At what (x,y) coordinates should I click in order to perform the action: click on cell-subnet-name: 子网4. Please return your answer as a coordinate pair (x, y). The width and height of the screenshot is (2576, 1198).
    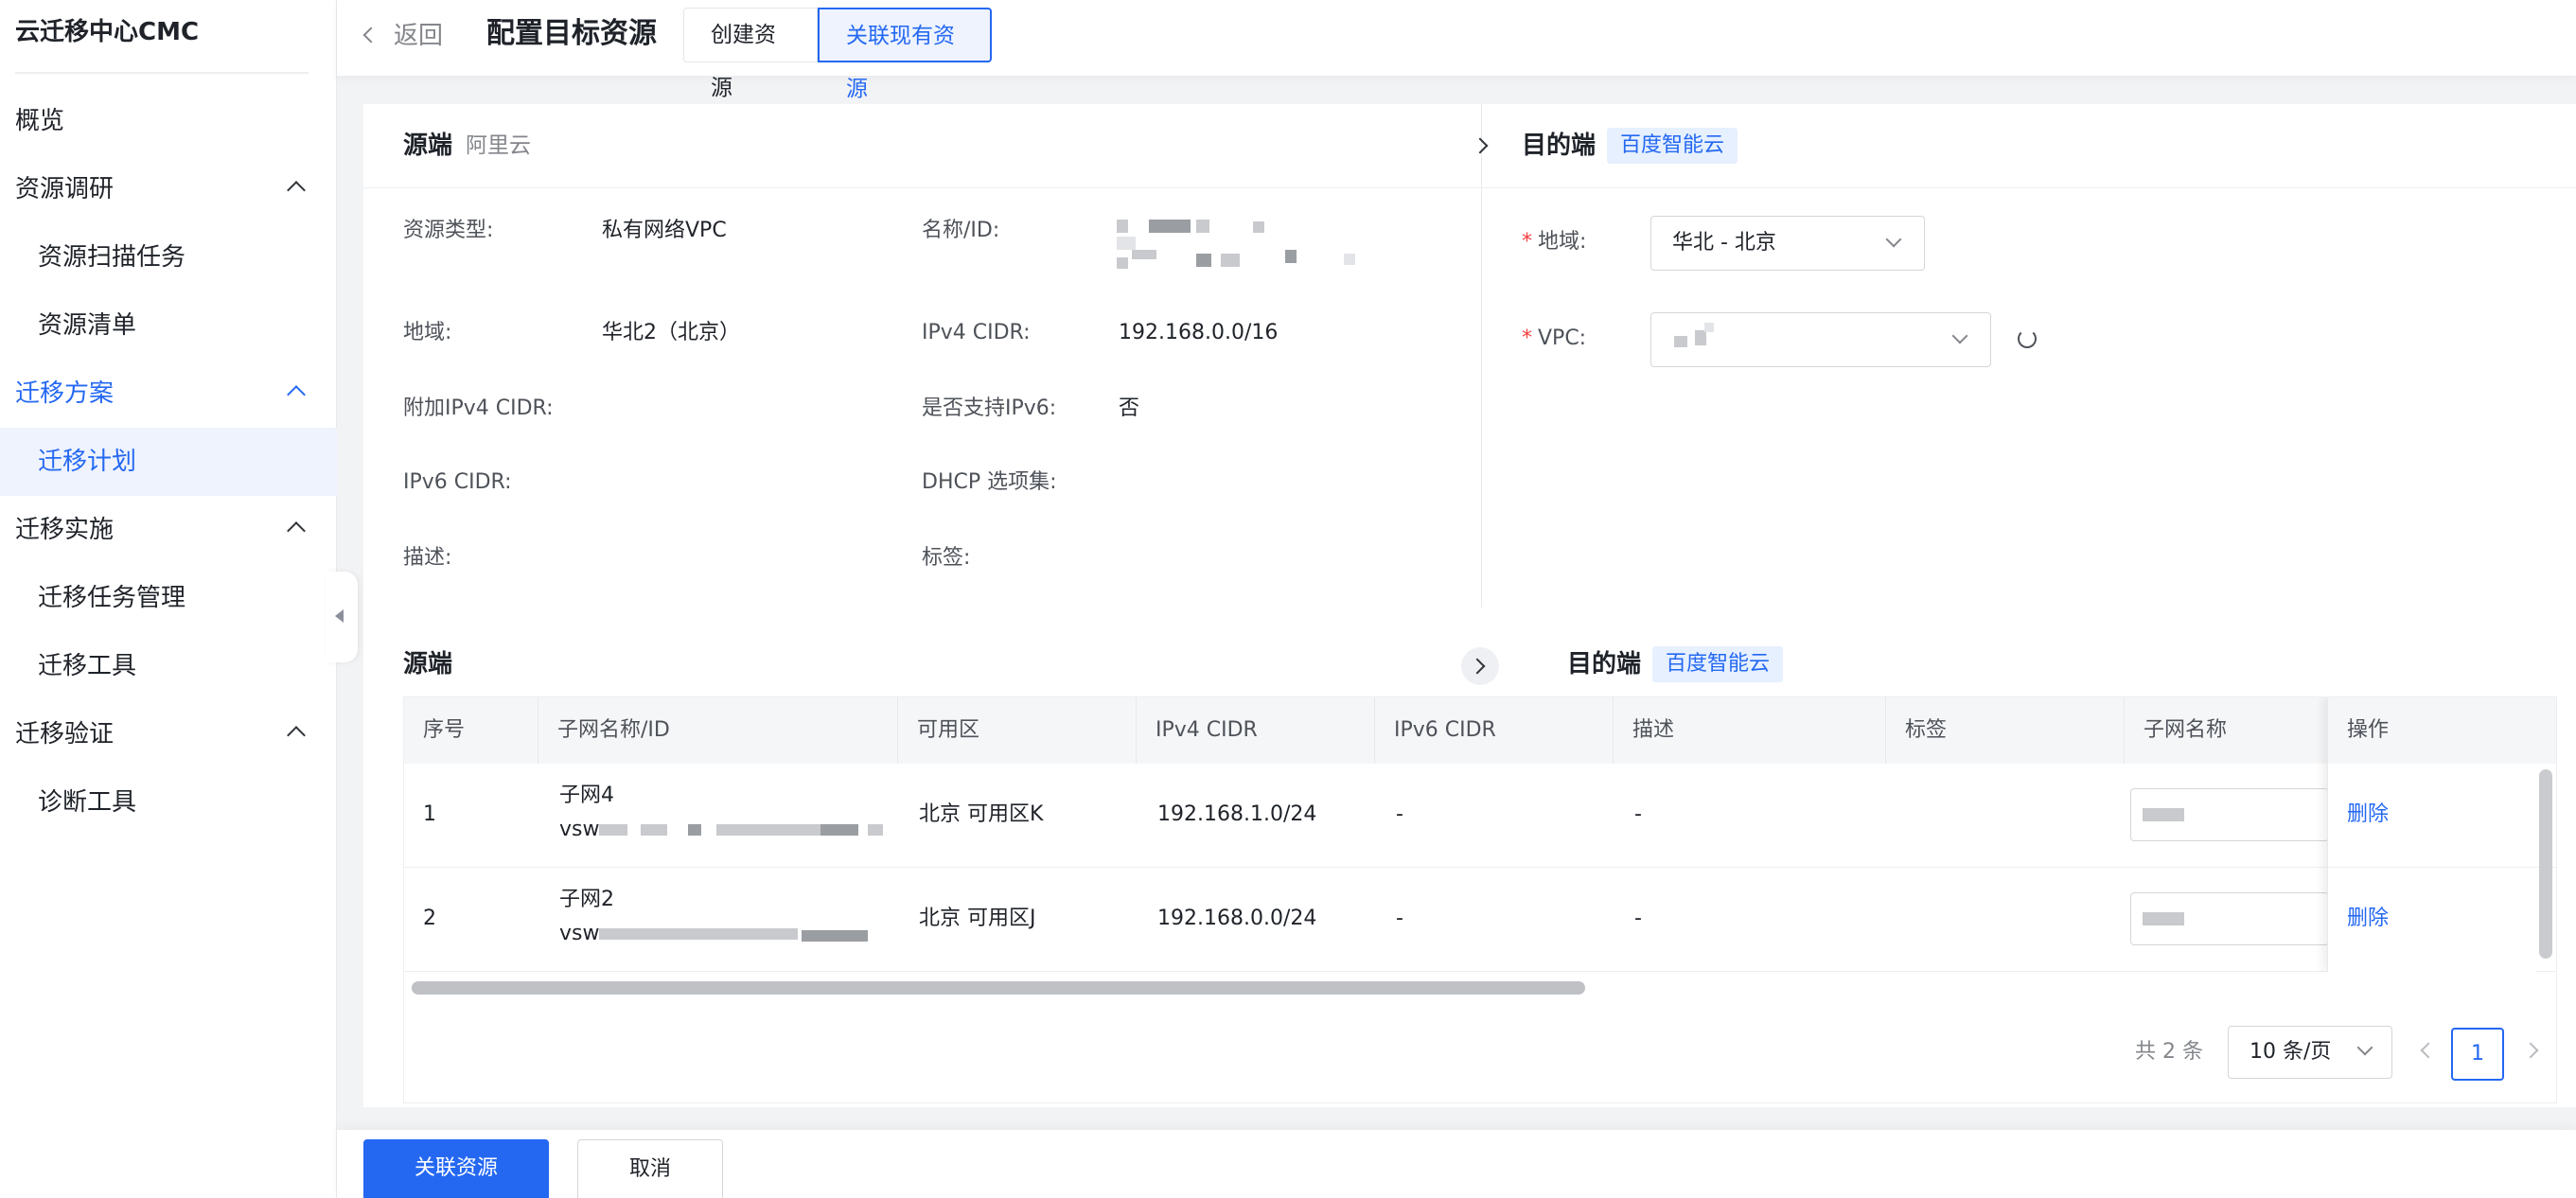
    Looking at the image, I should click on (586, 795).